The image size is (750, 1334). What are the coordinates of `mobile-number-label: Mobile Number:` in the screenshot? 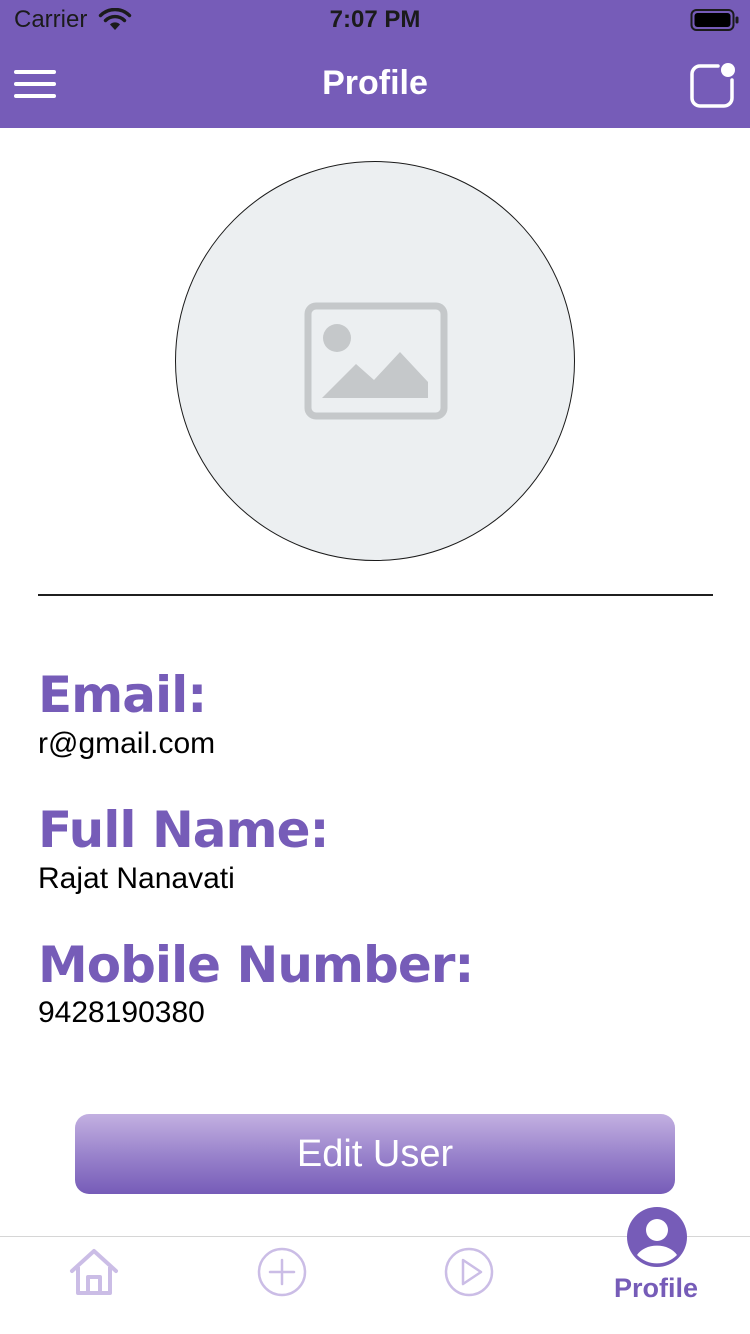 It's located at (256, 965).